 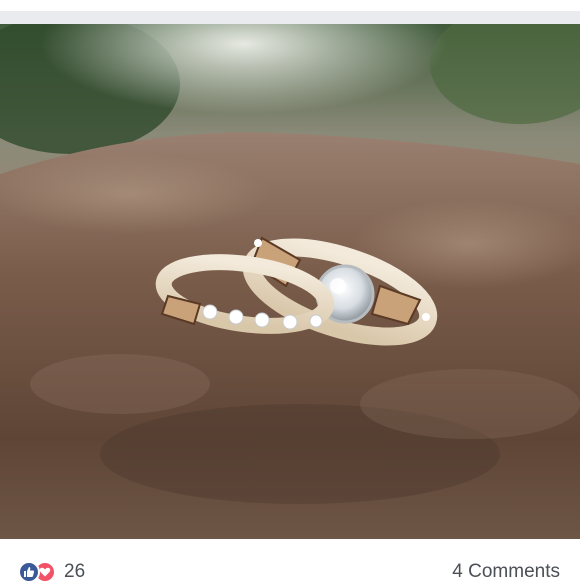 I want to click on post-footer: 26 4 Comments, so click(x=290, y=561).